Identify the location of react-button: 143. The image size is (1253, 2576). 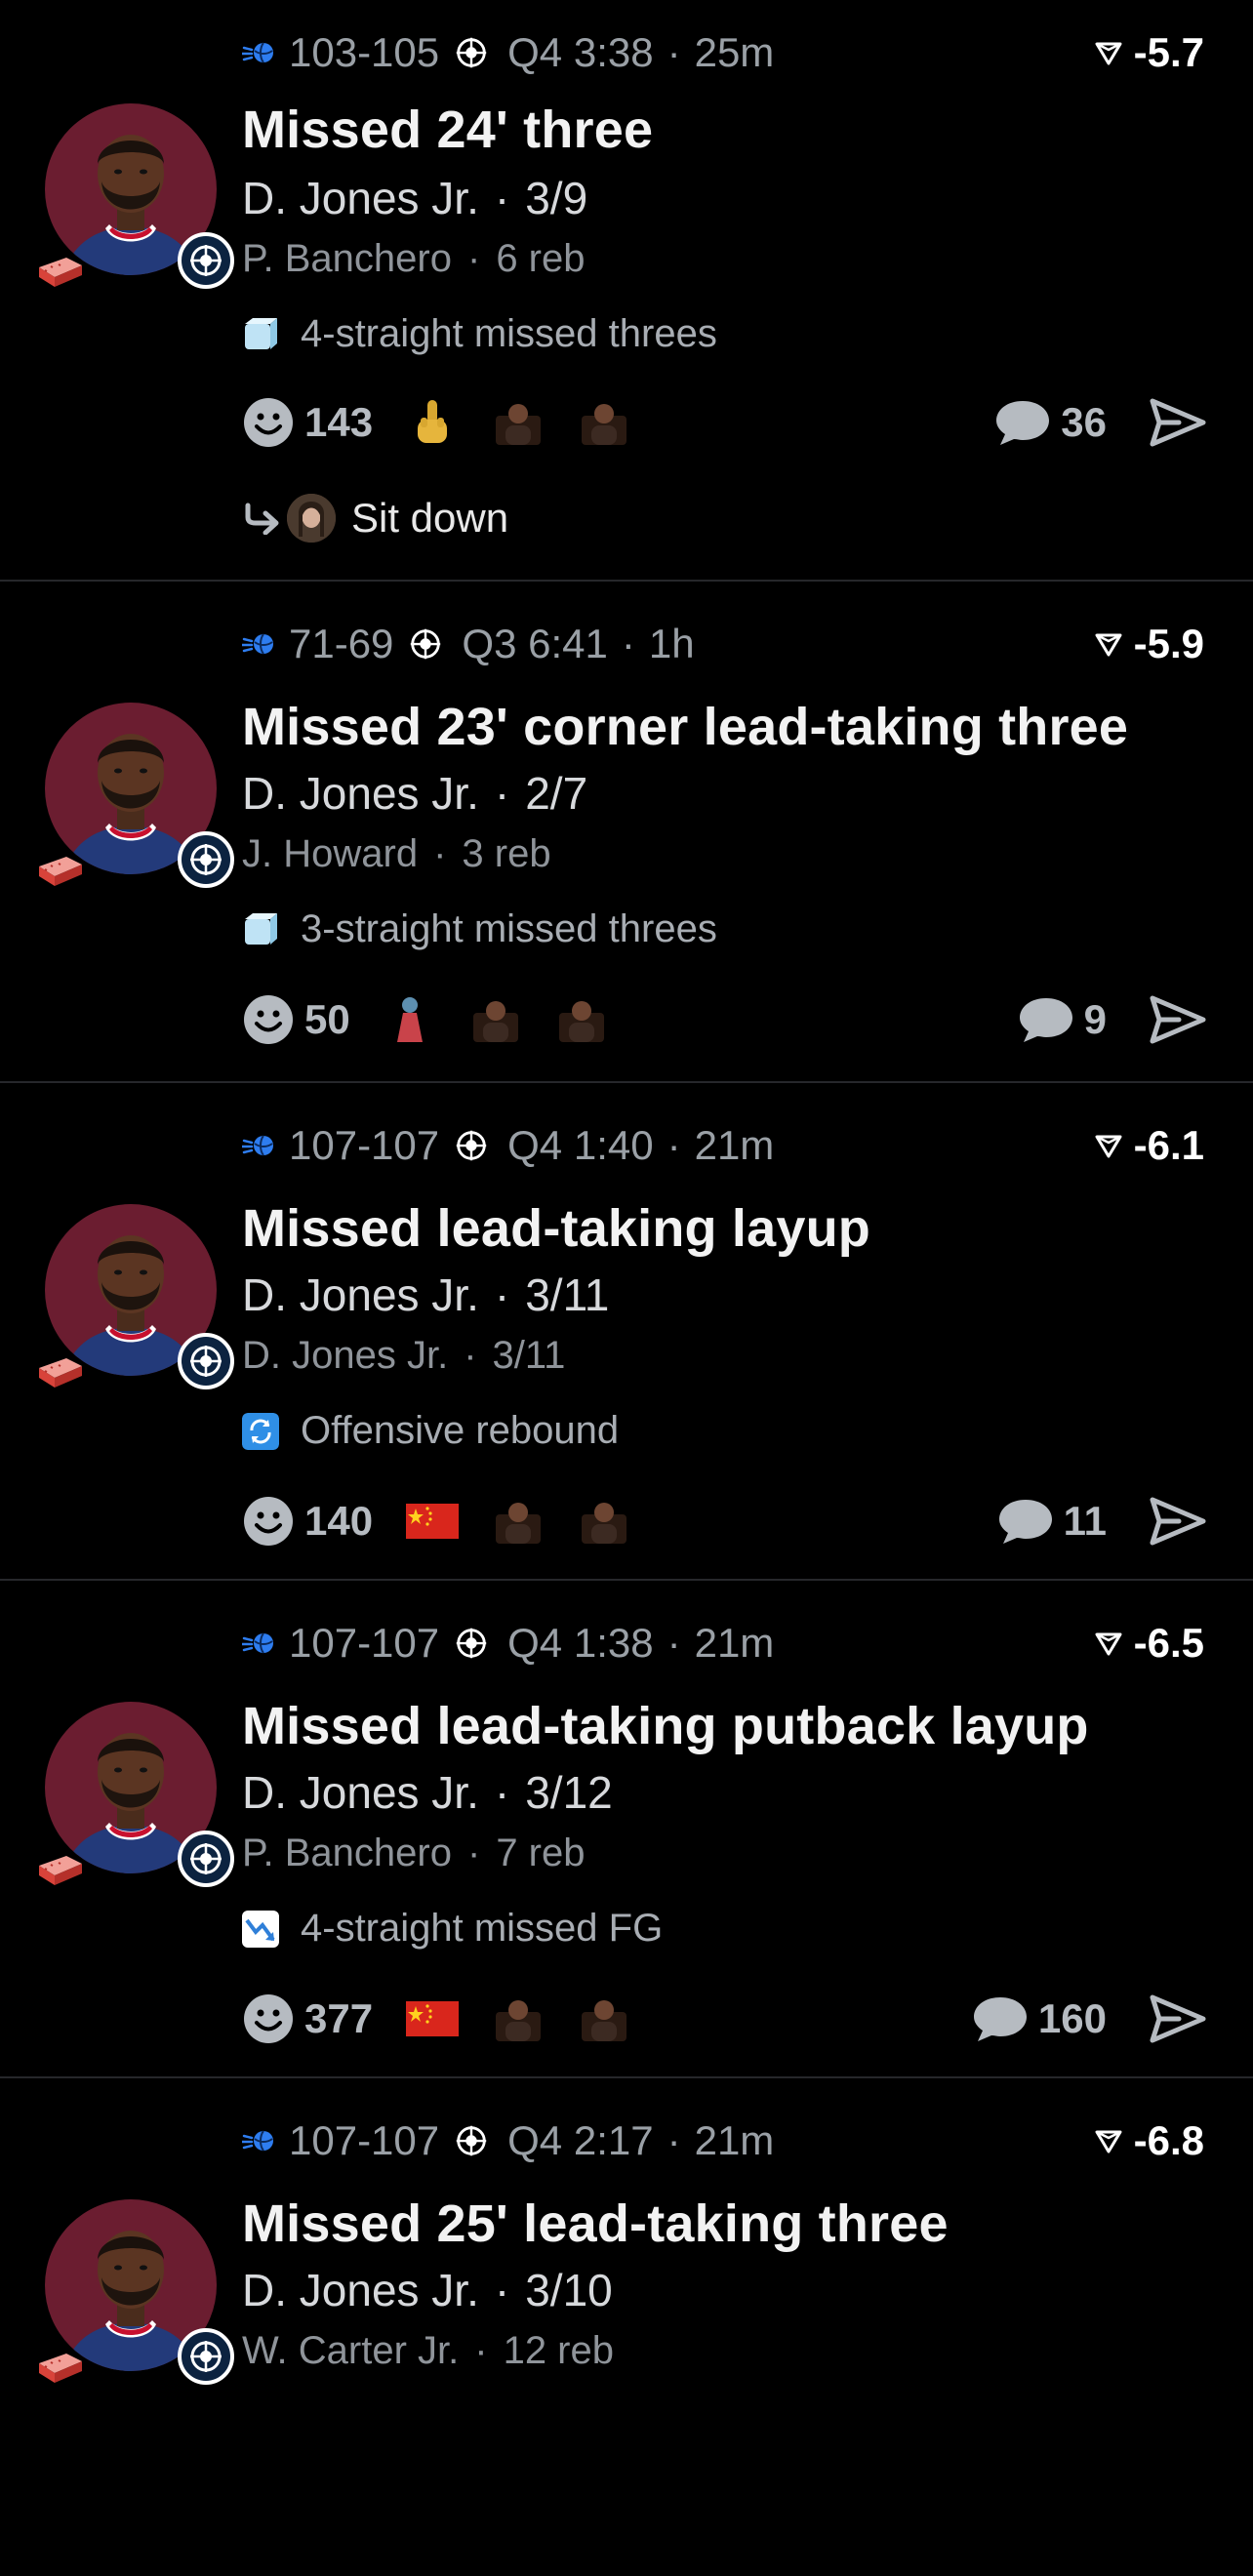
(307, 422).